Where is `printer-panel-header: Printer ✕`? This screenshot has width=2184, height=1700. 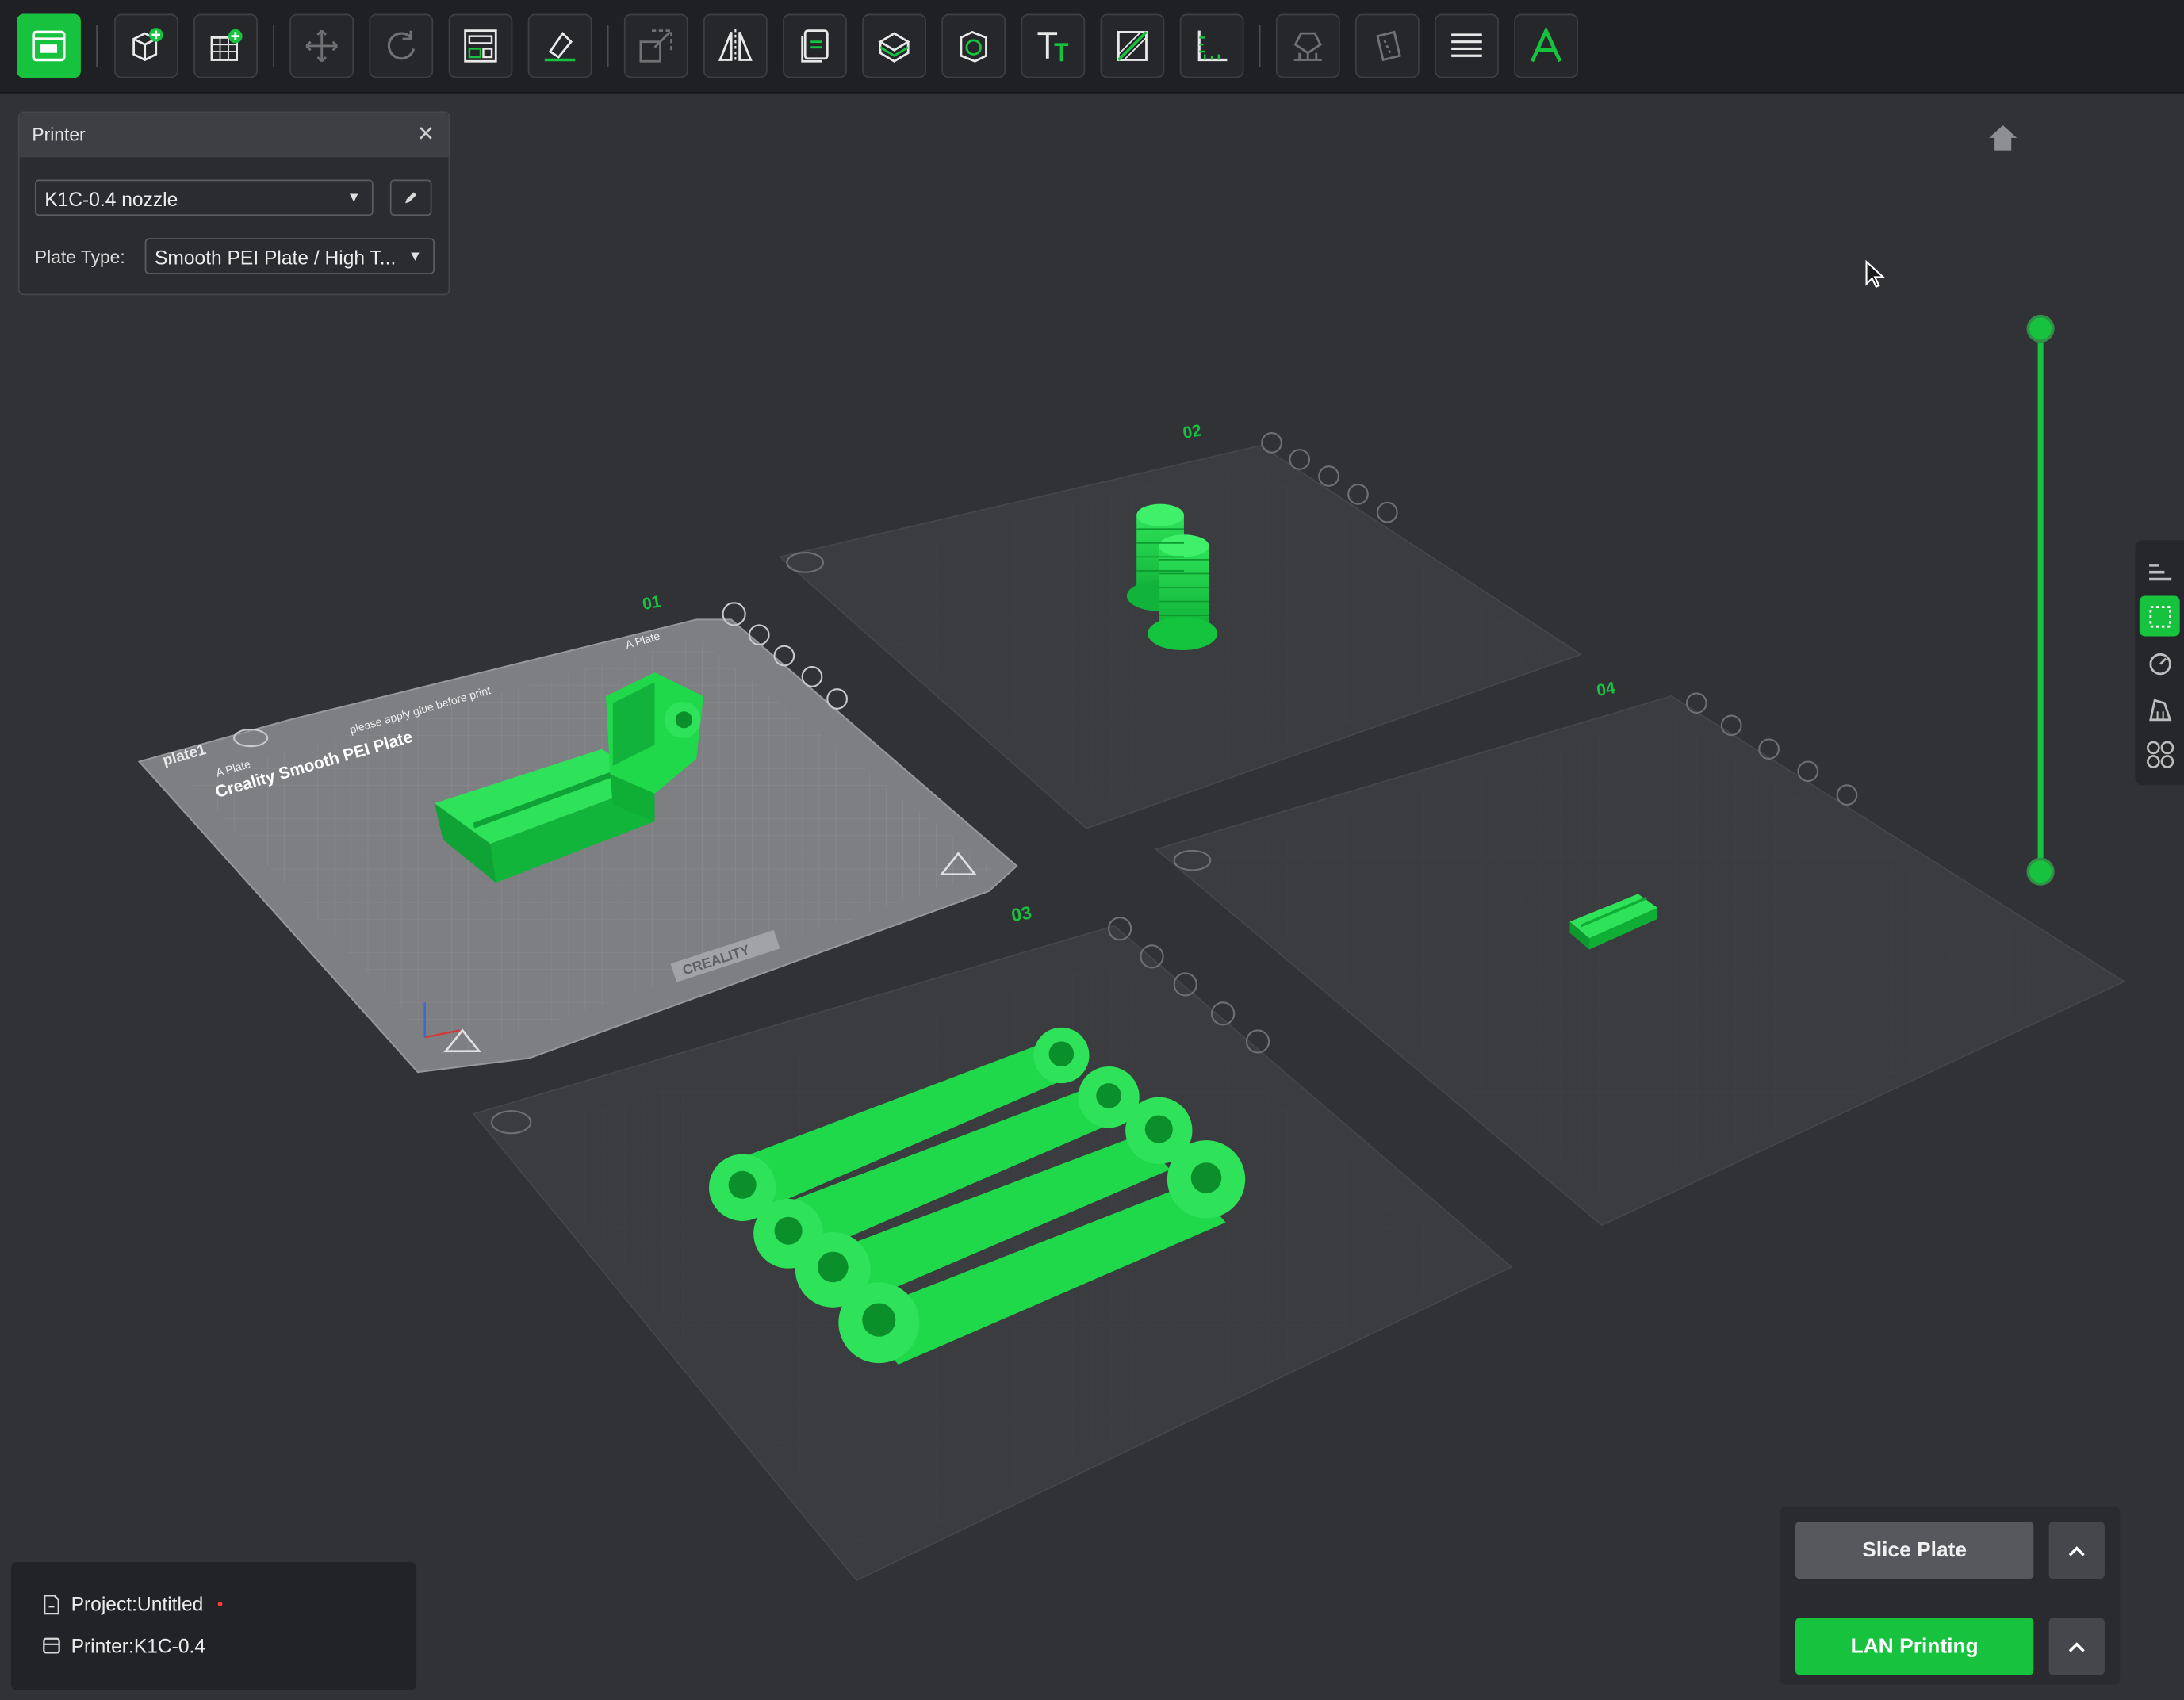
printer-panel-header: Printer ✕ is located at coordinates (234, 135).